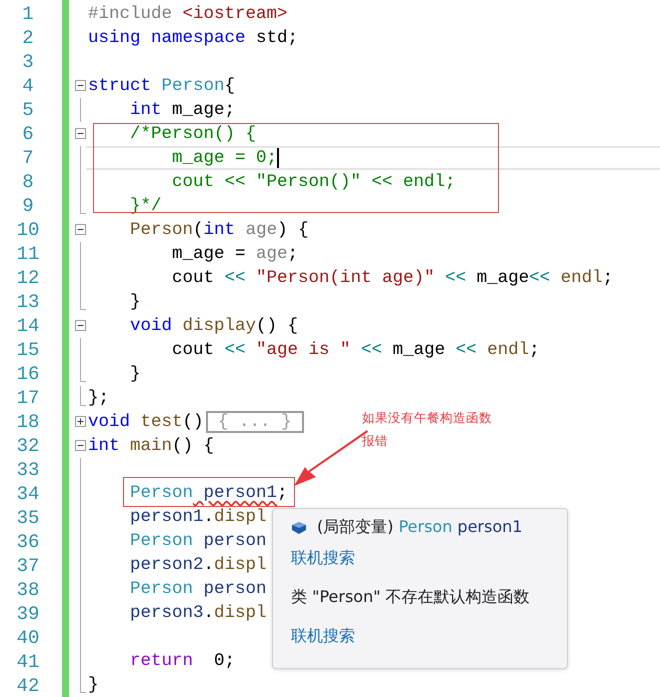 The height and width of the screenshot is (697, 660). Describe the element at coordinates (235, 14) in the screenshot. I see `code-string: <iostream>` at that location.